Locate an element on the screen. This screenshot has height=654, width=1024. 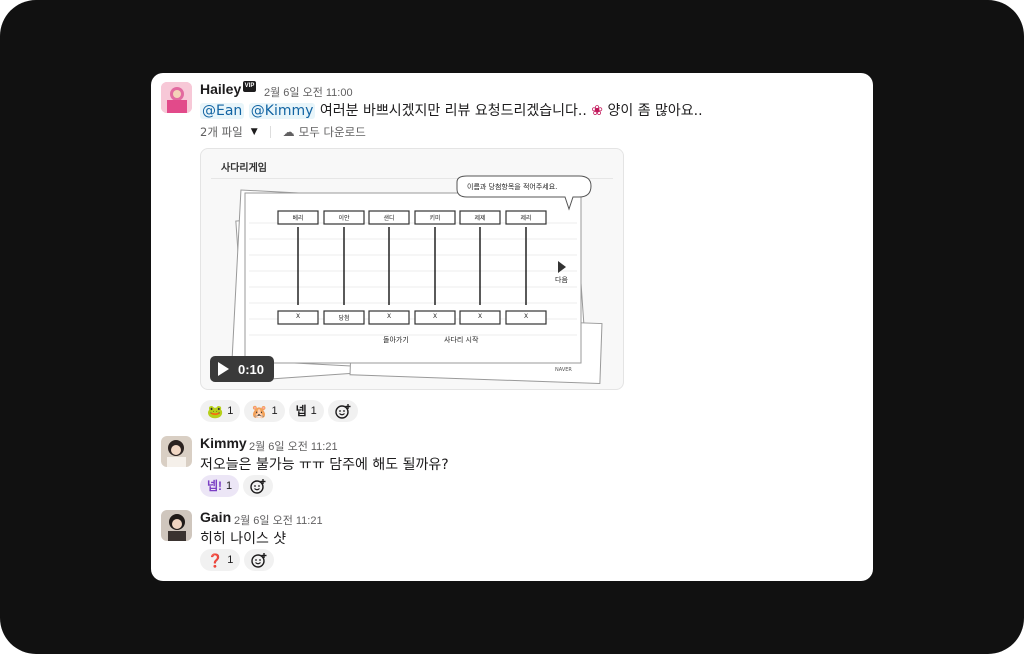
reactions-bar: 🐸 1 🐹 1 넵 1 is located at coordinates (279, 411).